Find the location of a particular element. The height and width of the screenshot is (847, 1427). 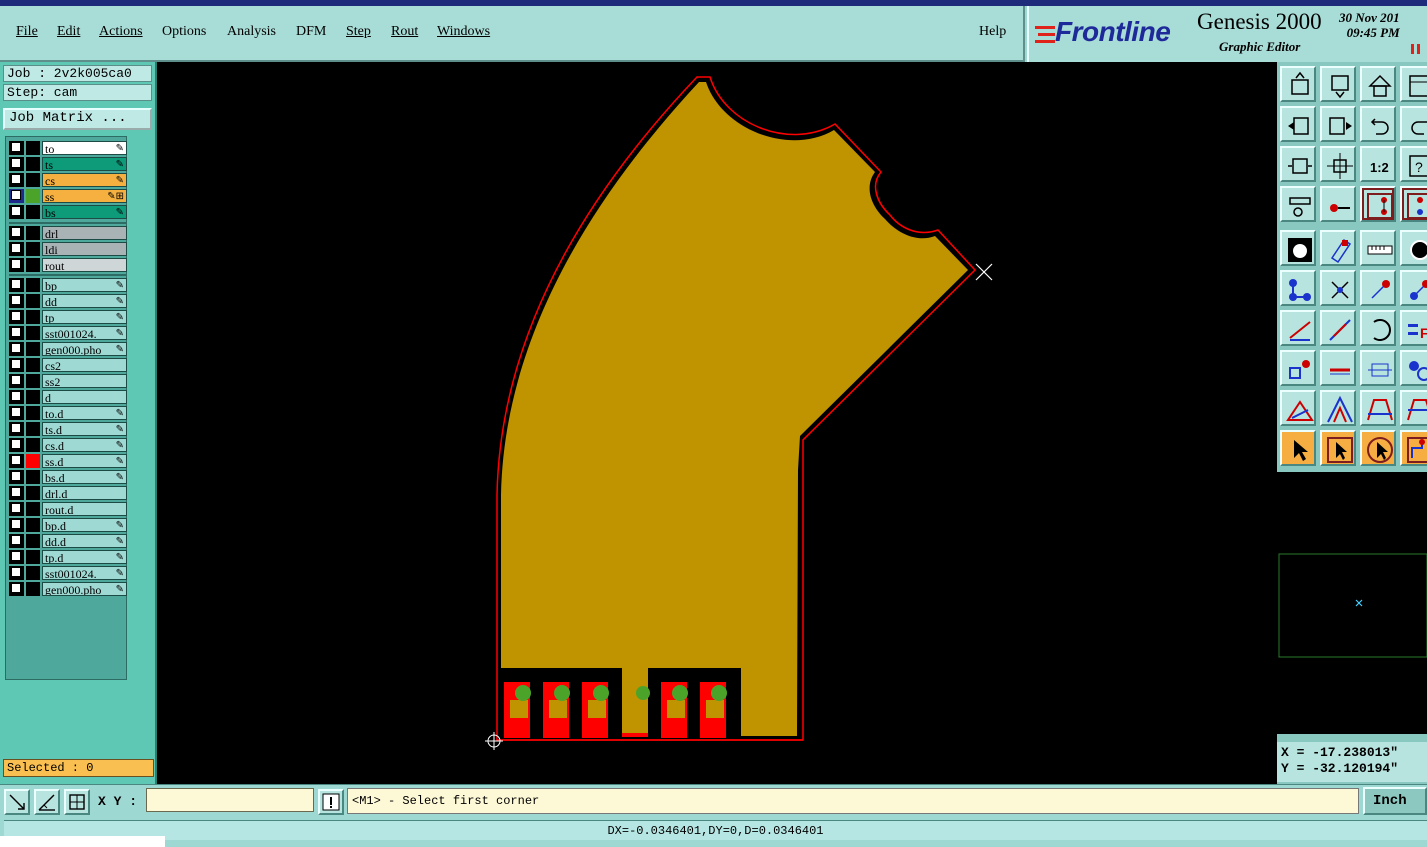

home-tool-button is located at coordinates (1378, 84).